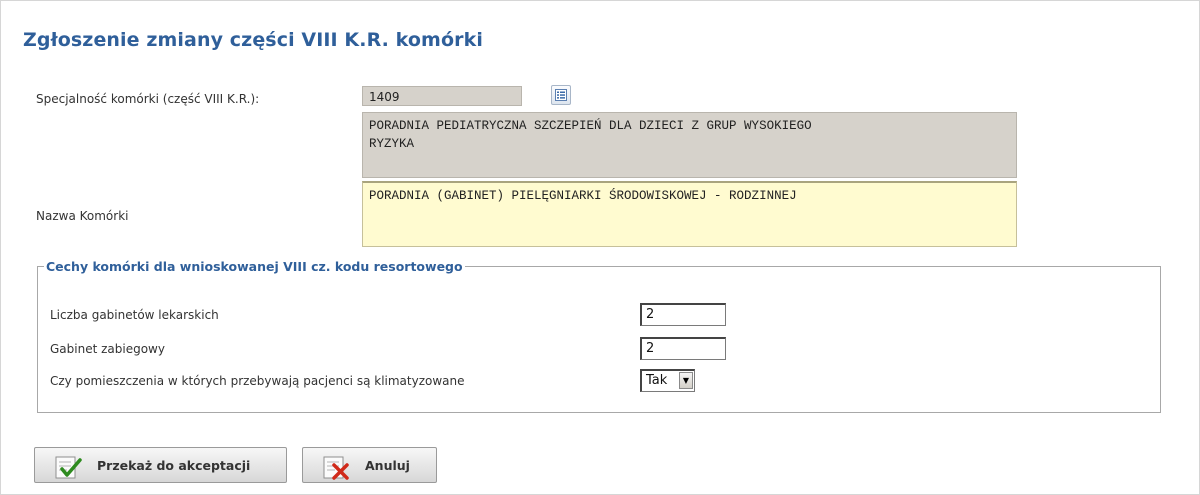  Describe the element at coordinates (683, 348) in the screenshot. I see `treatment-room-input: 2` at that location.